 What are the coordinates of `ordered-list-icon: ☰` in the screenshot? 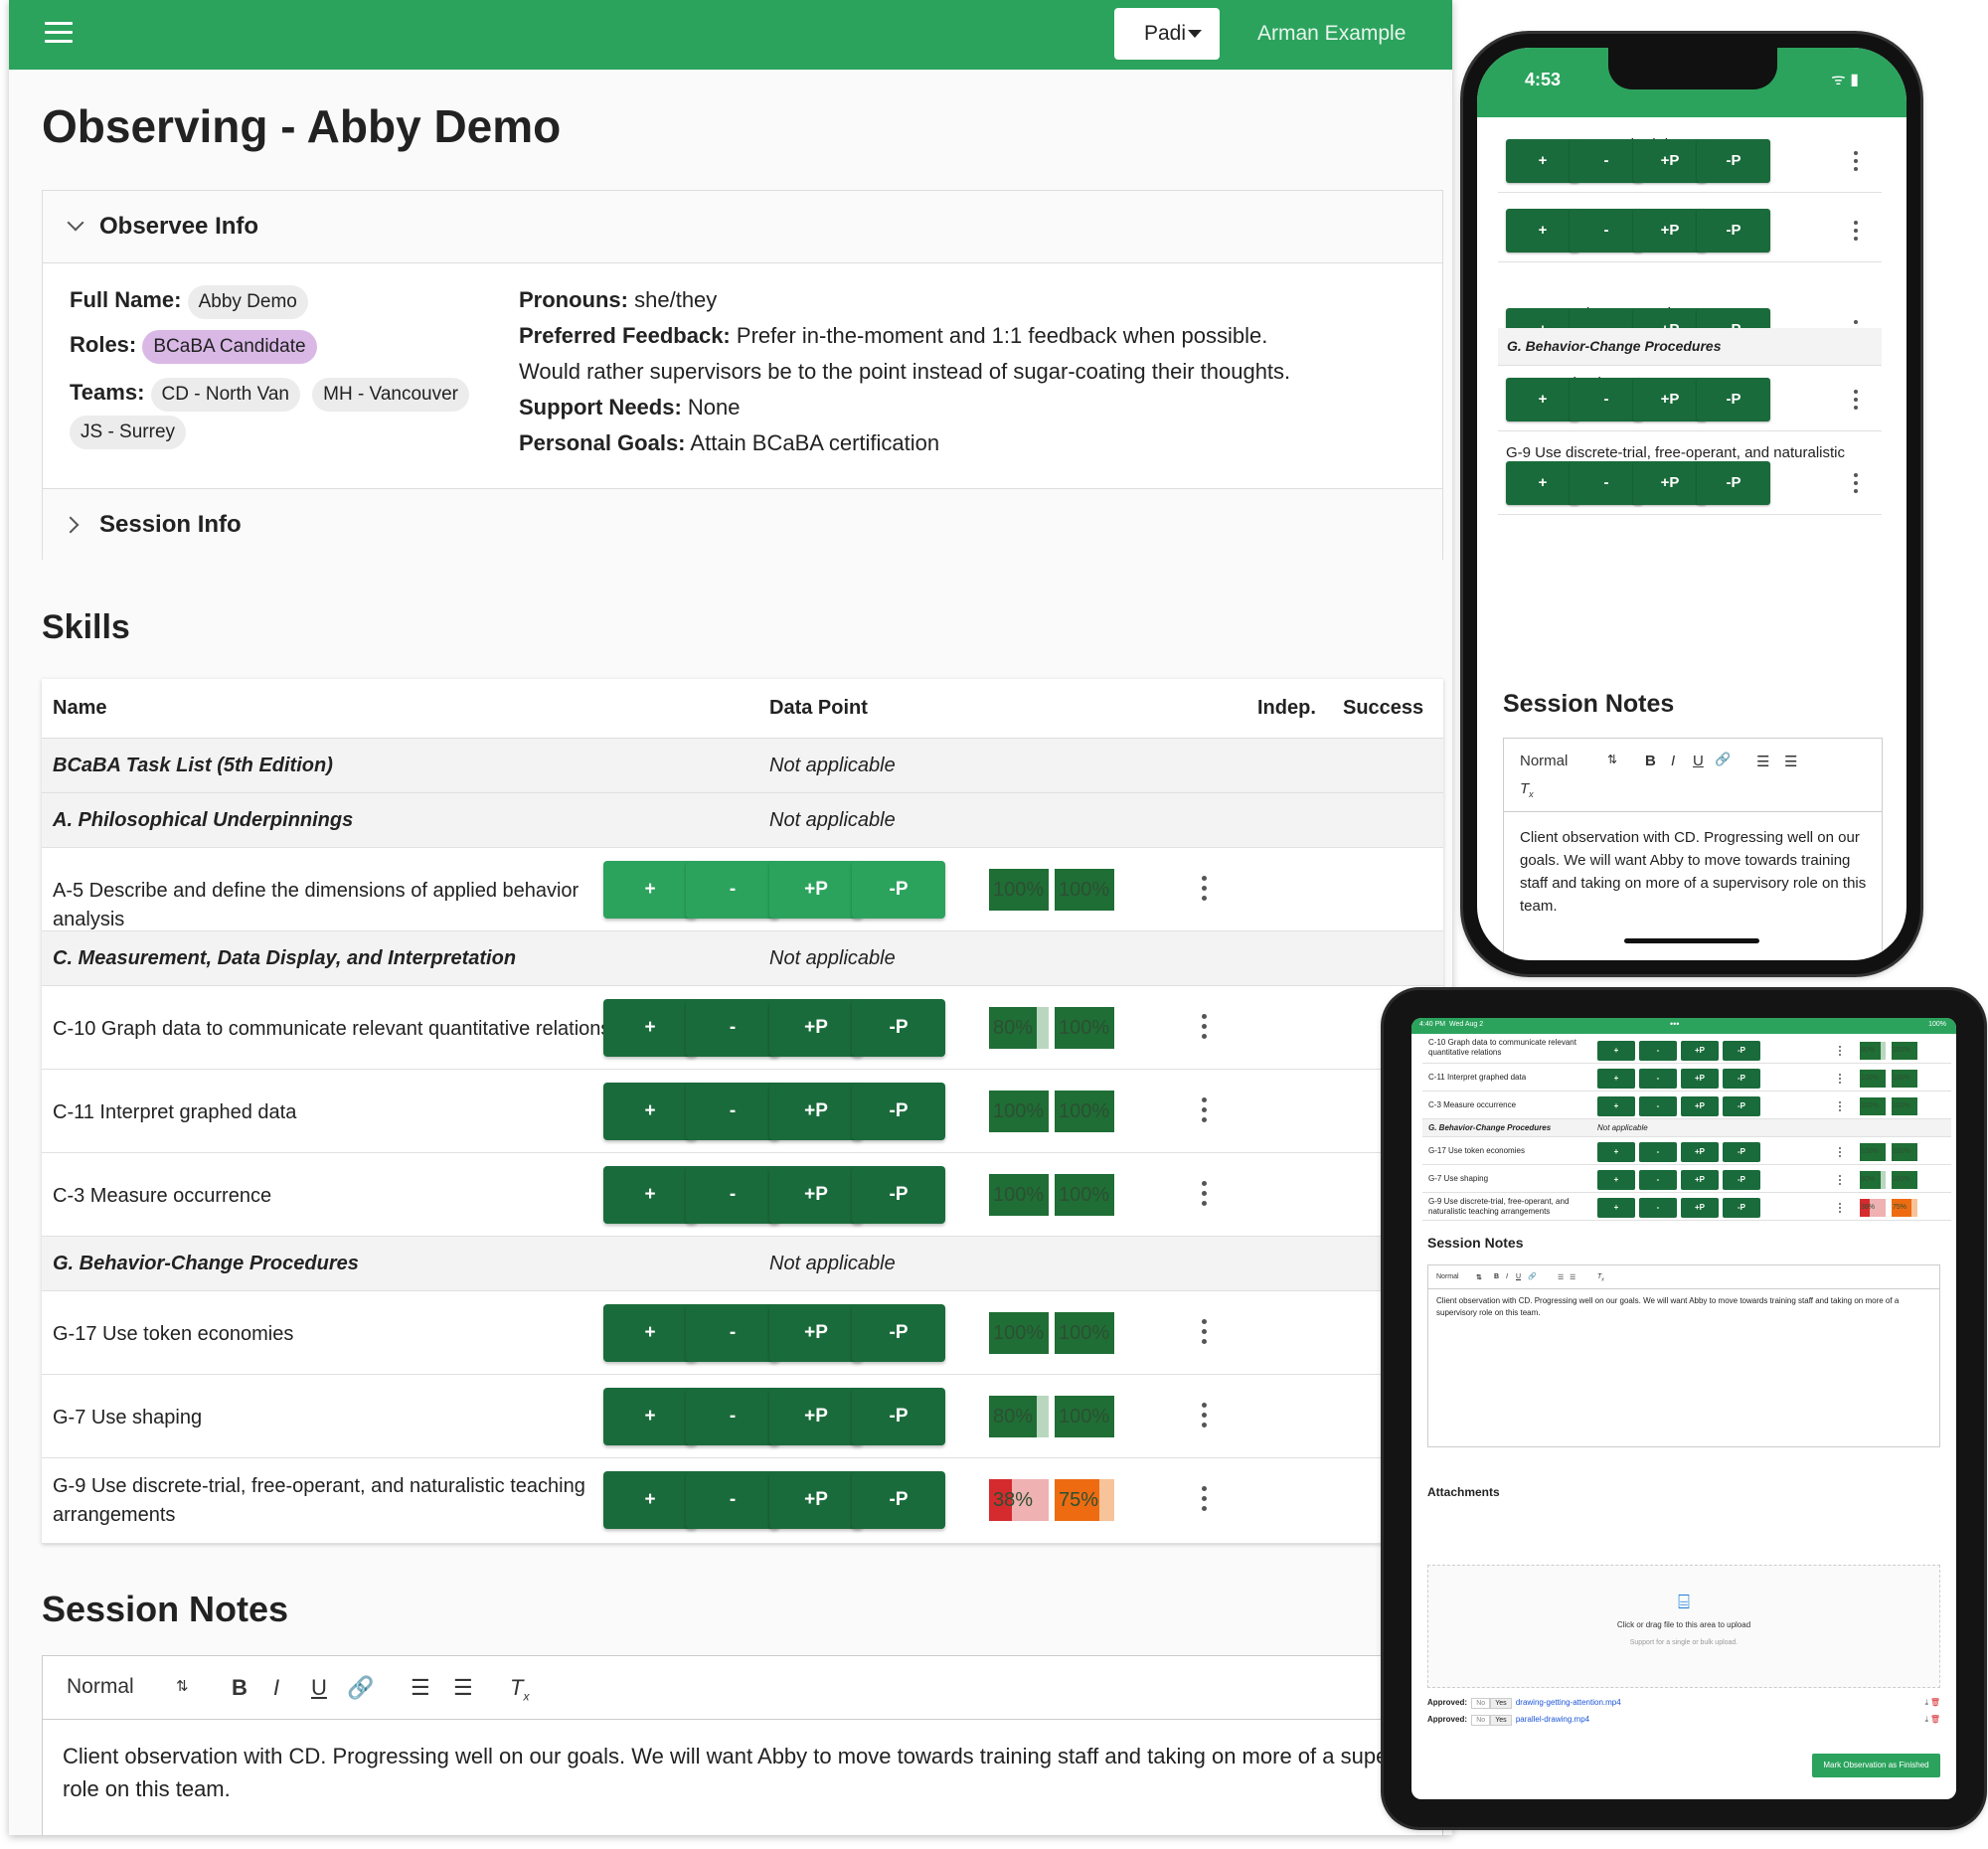 It's located at (420, 1688).